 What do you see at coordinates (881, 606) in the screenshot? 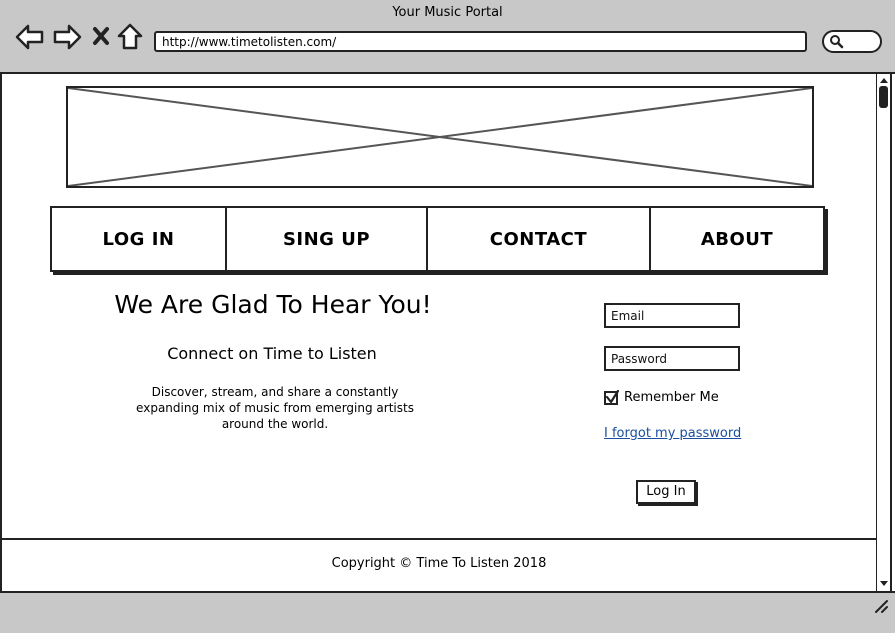
I see `resize-grip-icon` at bounding box center [881, 606].